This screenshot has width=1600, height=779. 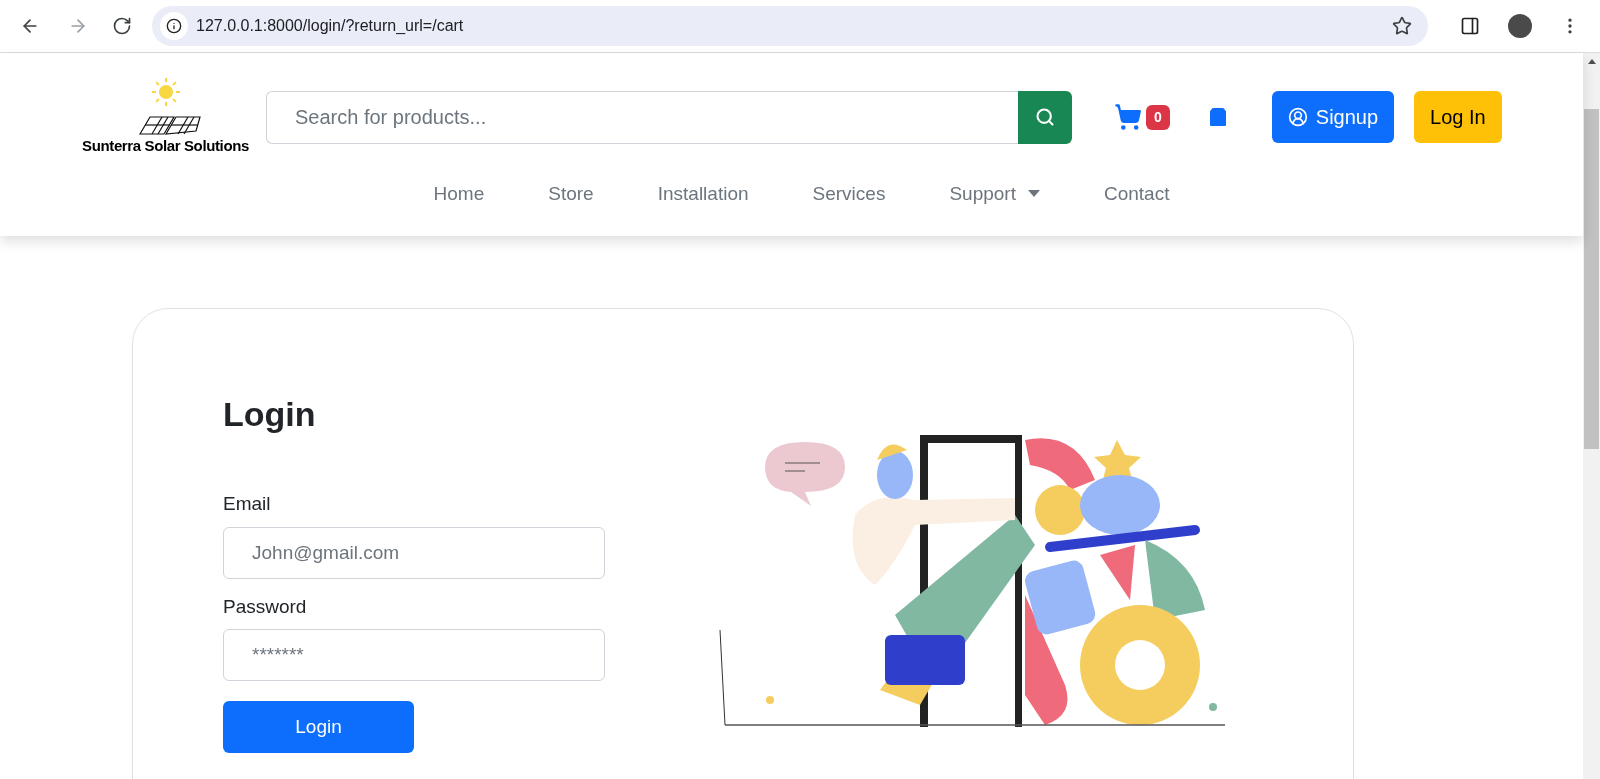 I want to click on input-field: John@gmail.com, so click(x=414, y=552).